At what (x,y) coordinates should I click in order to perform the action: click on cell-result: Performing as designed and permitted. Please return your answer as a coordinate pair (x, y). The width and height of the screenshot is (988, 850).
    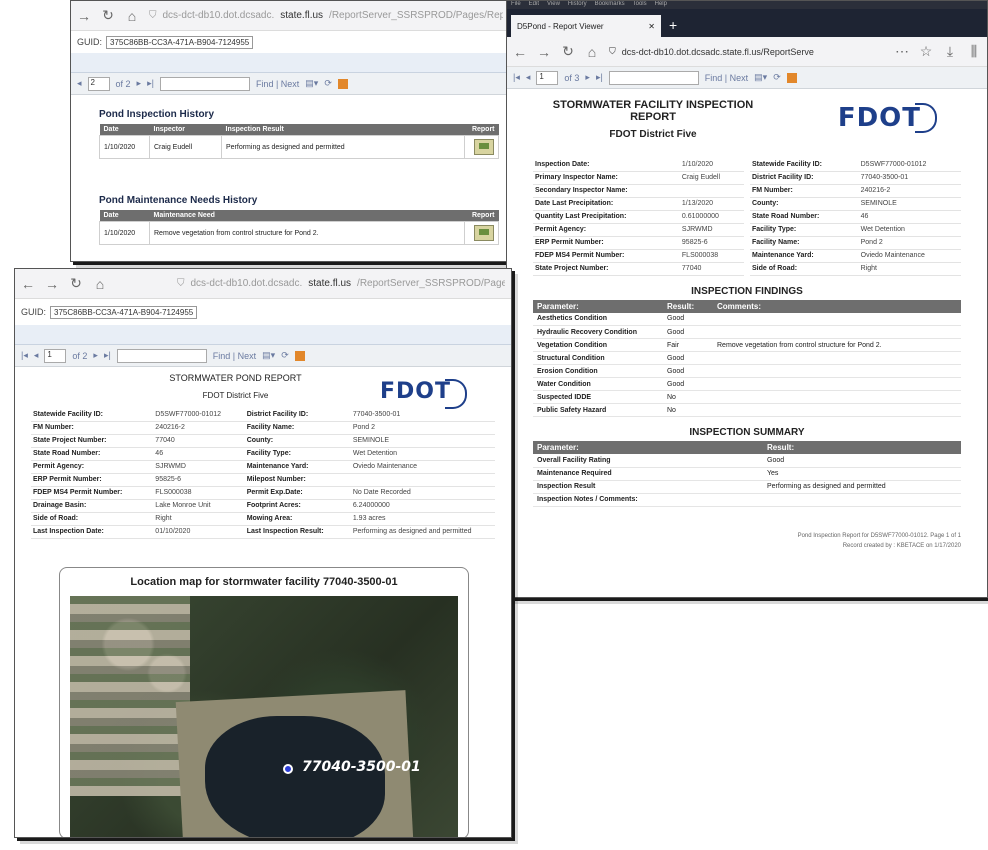
    Looking at the image, I should click on (343, 147).